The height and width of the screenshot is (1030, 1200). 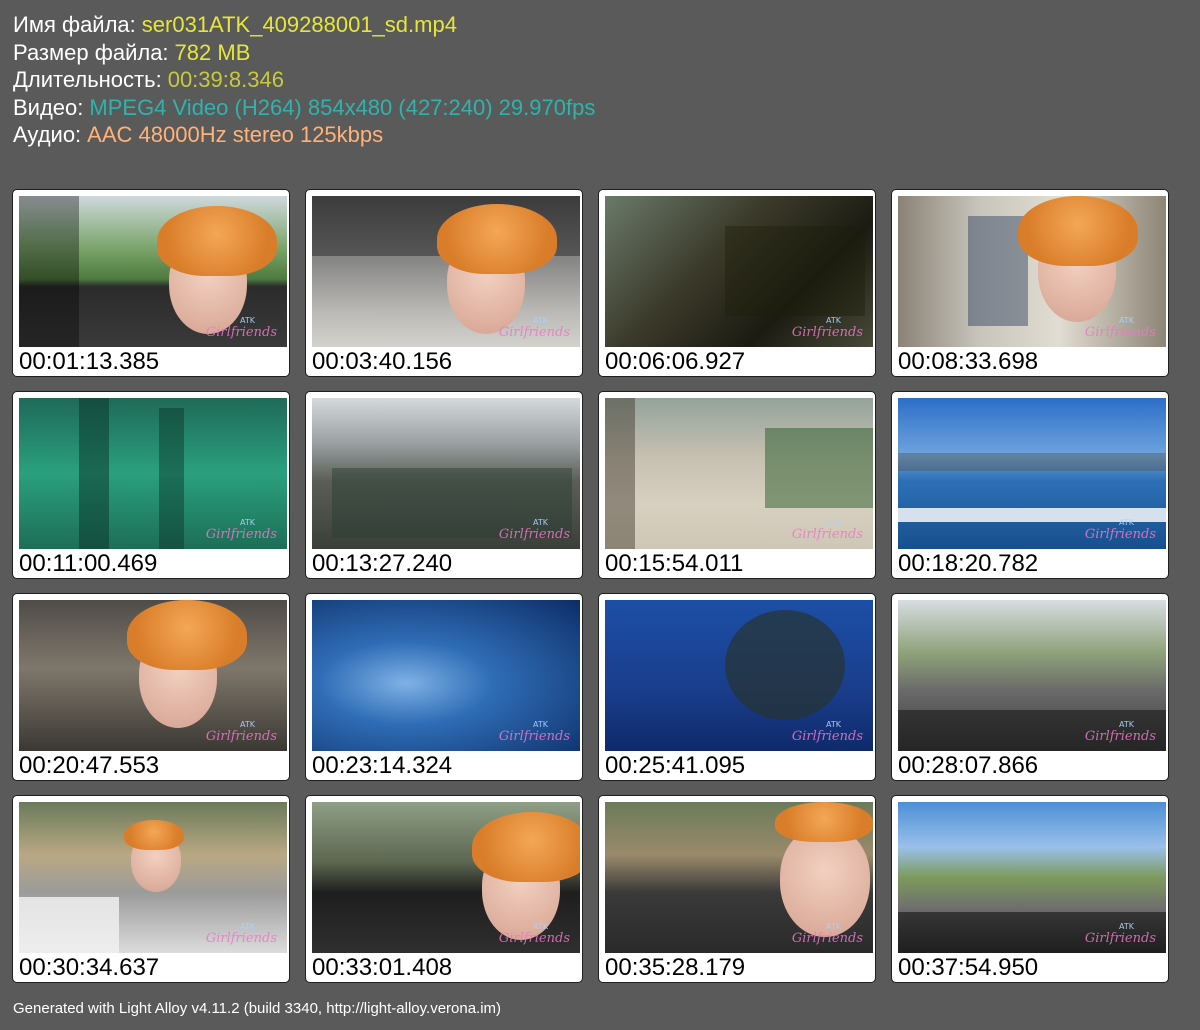 I want to click on timestamp: 00:37:54.950, so click(x=968, y=967).